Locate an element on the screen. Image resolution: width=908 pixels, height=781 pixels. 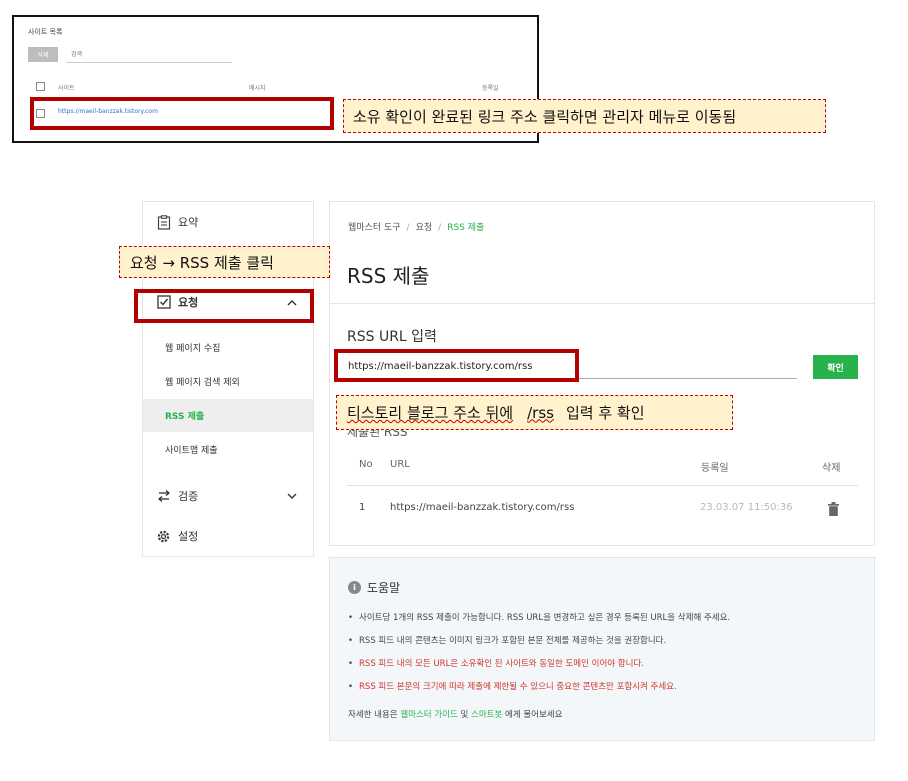
breadcrumb-webmaster: 웹마스터 도구 is located at coordinates (374, 228).